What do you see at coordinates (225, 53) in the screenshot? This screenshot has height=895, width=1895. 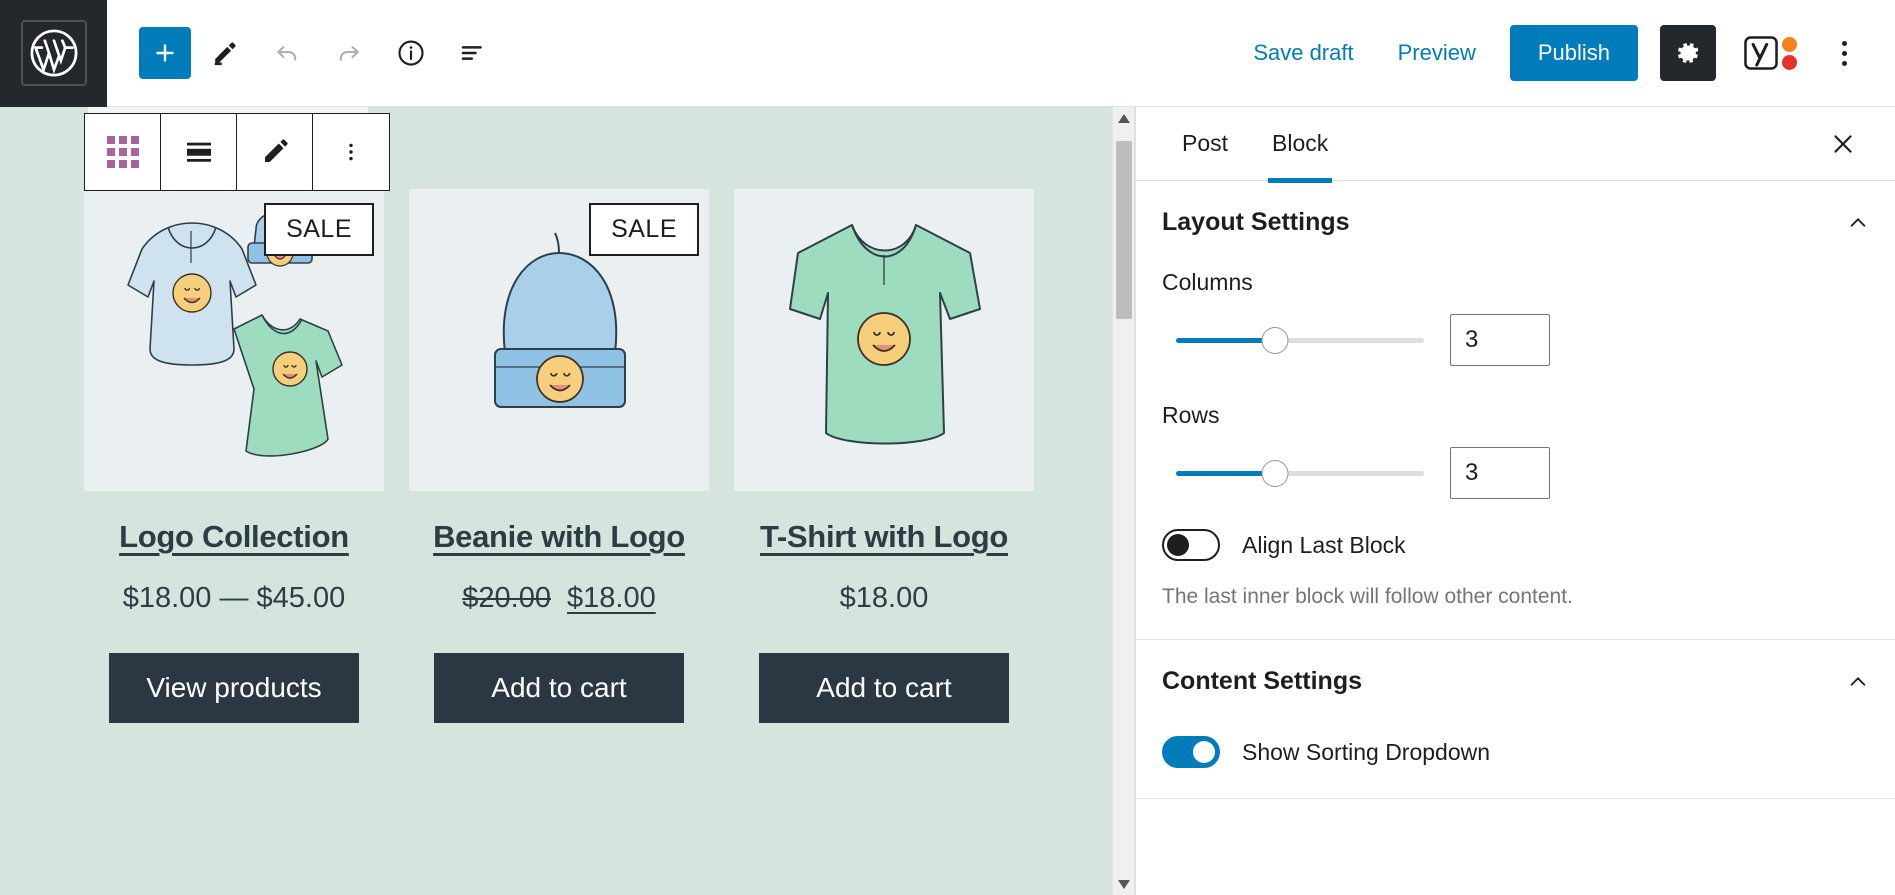 I see `tools-pencil-button` at bounding box center [225, 53].